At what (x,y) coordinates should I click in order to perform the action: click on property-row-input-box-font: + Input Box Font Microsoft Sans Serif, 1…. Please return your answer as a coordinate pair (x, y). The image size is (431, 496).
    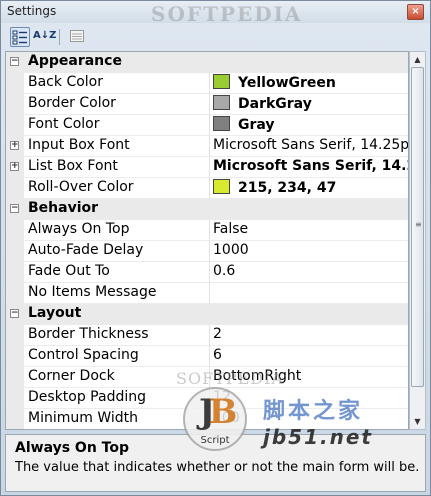
    Looking at the image, I should click on (207, 146).